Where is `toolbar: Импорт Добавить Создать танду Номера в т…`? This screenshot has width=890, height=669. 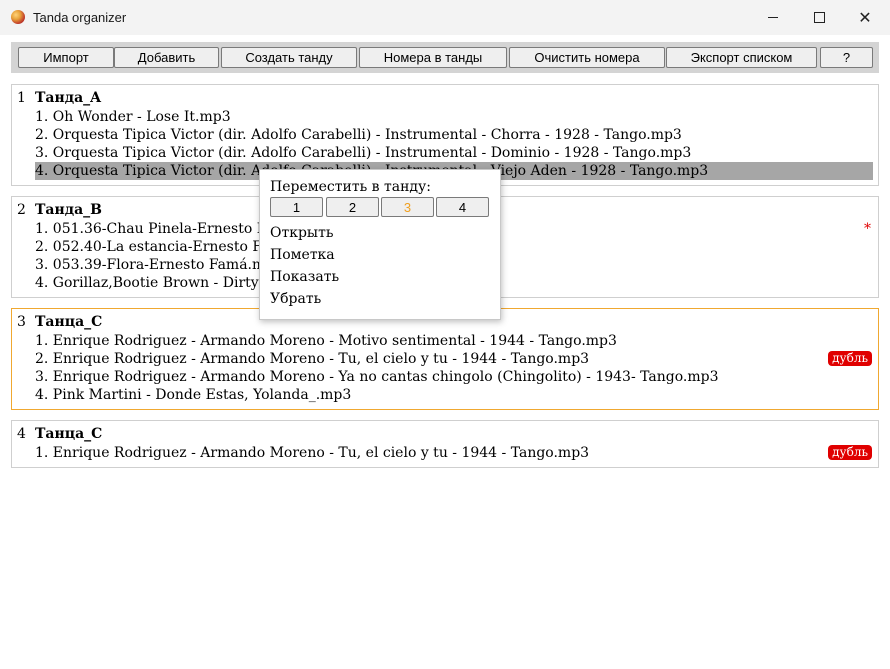 toolbar: Импорт Добавить Создать танду Номера в т… is located at coordinates (445, 57).